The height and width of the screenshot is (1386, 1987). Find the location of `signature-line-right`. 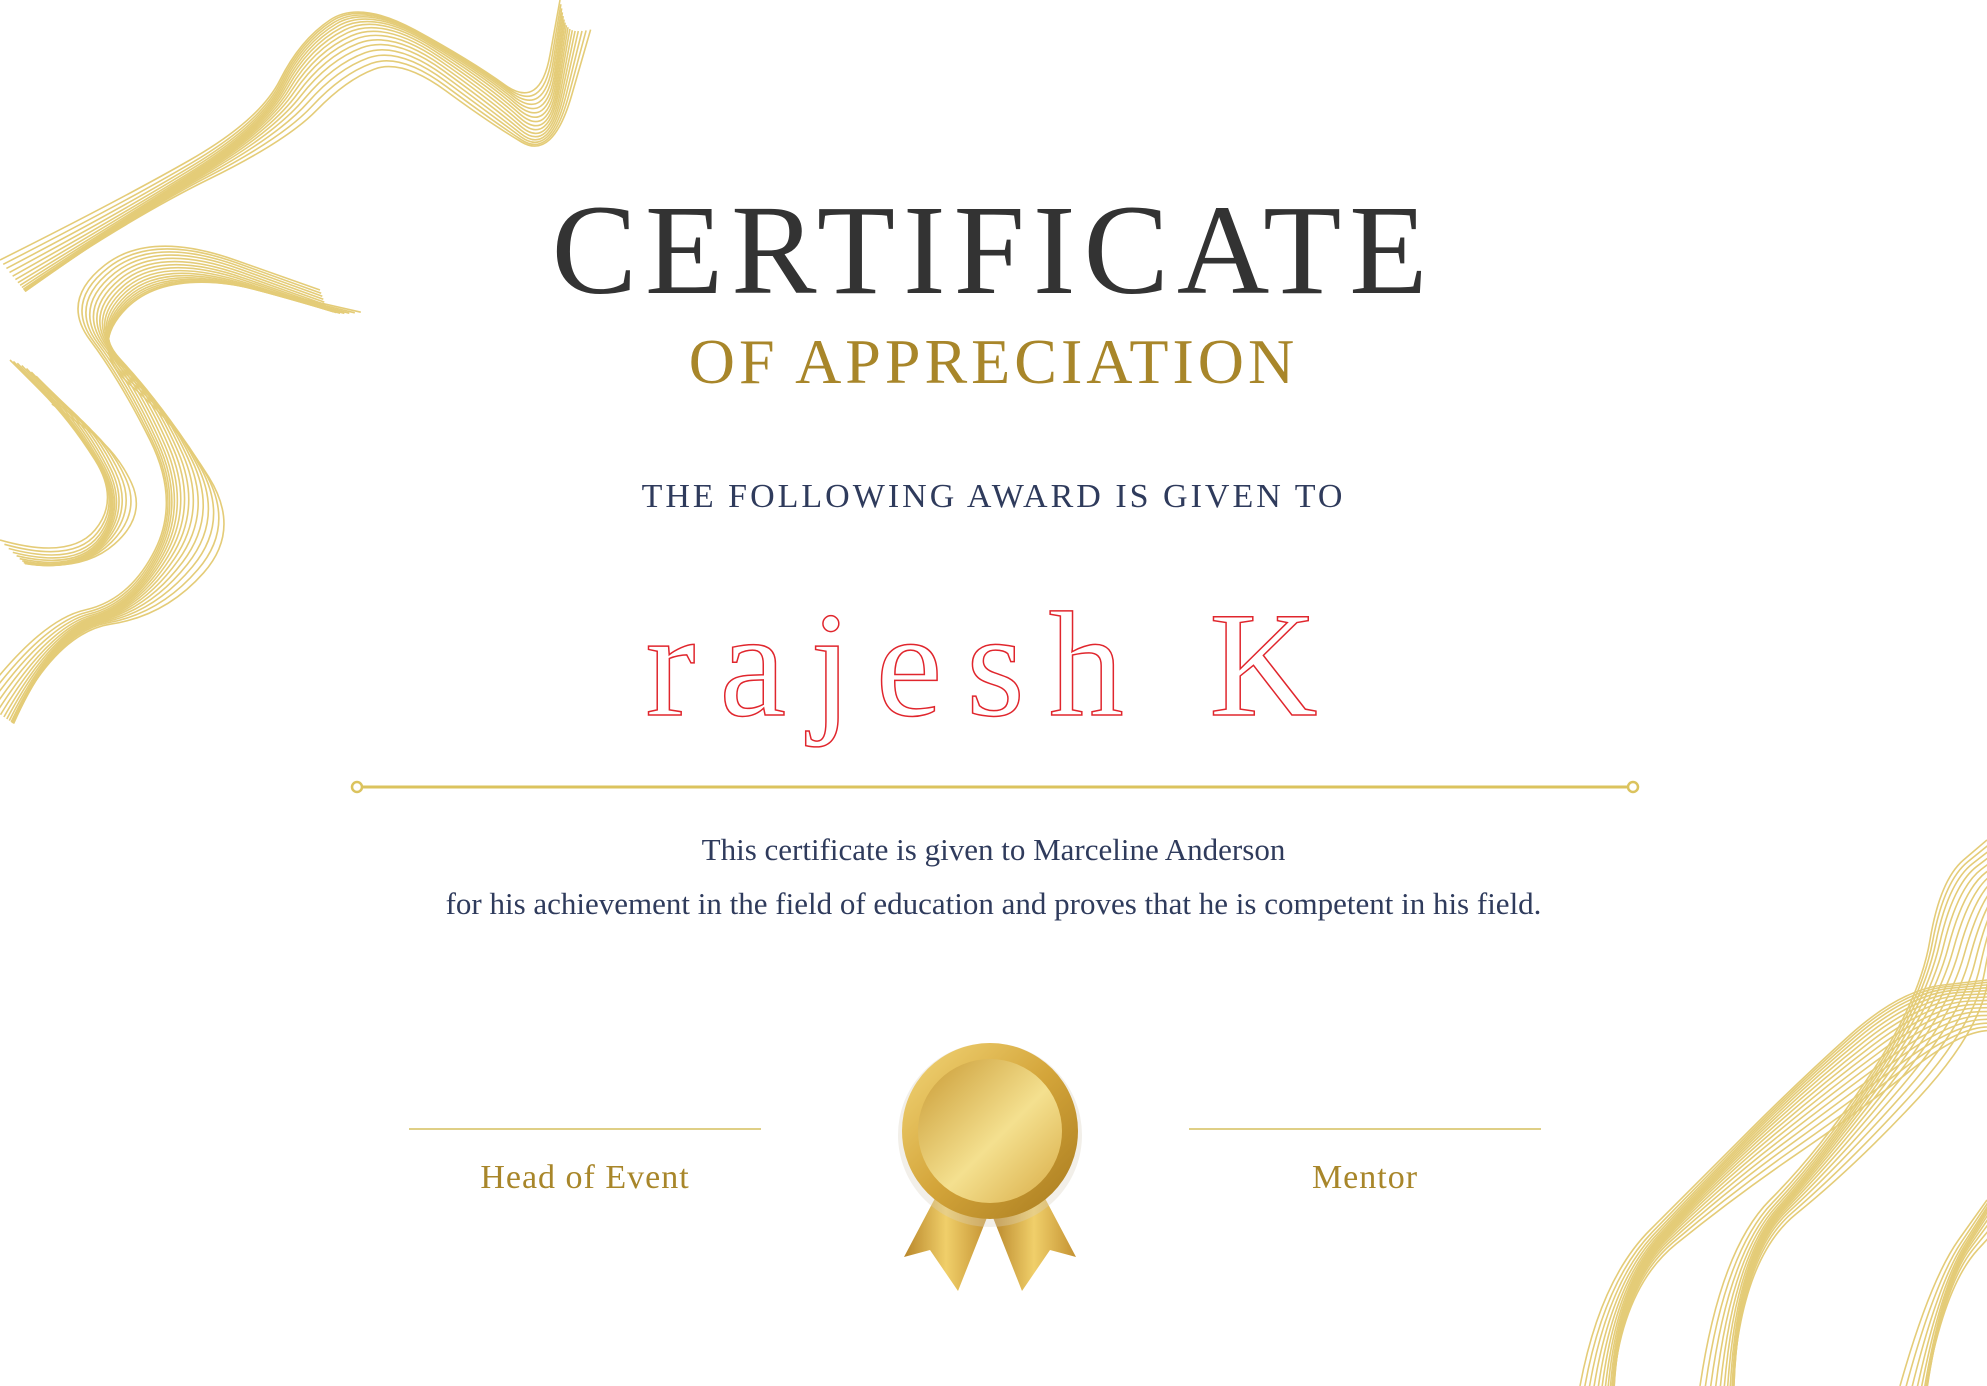

signature-line-right is located at coordinates (1365, 1129).